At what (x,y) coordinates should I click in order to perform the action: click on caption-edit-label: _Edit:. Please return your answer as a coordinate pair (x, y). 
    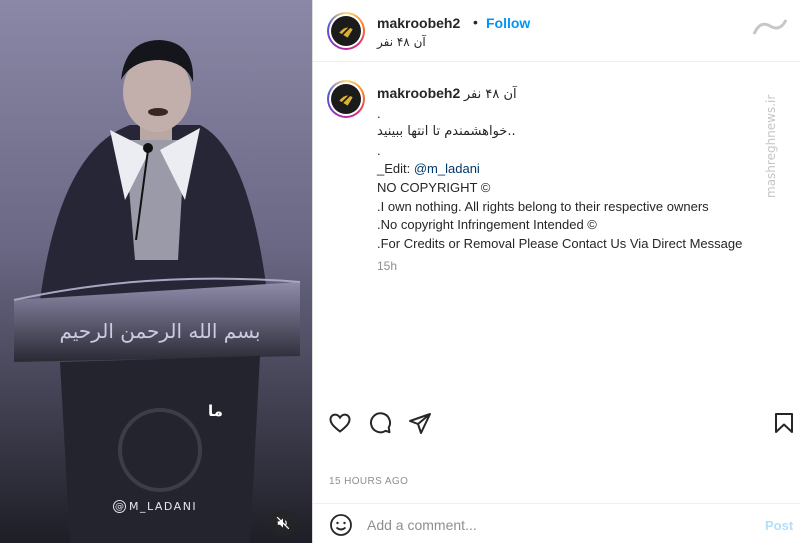
    Looking at the image, I should click on (395, 169).